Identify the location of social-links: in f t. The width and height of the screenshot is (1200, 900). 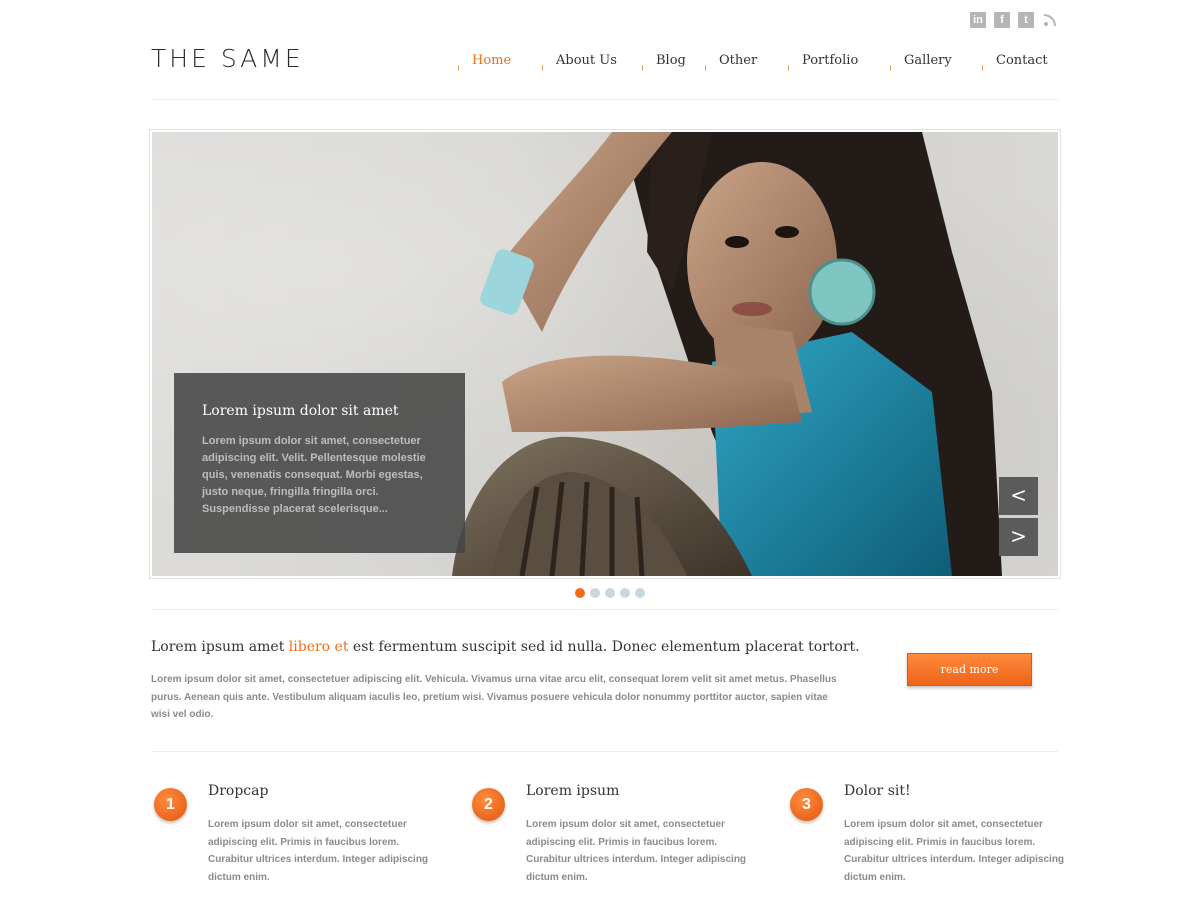
(1014, 20).